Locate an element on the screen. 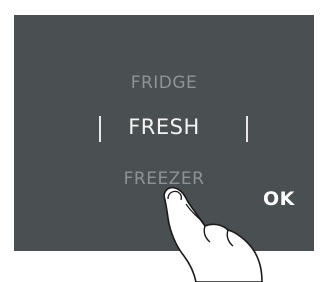  selection-bracket-right is located at coordinates (247, 129).